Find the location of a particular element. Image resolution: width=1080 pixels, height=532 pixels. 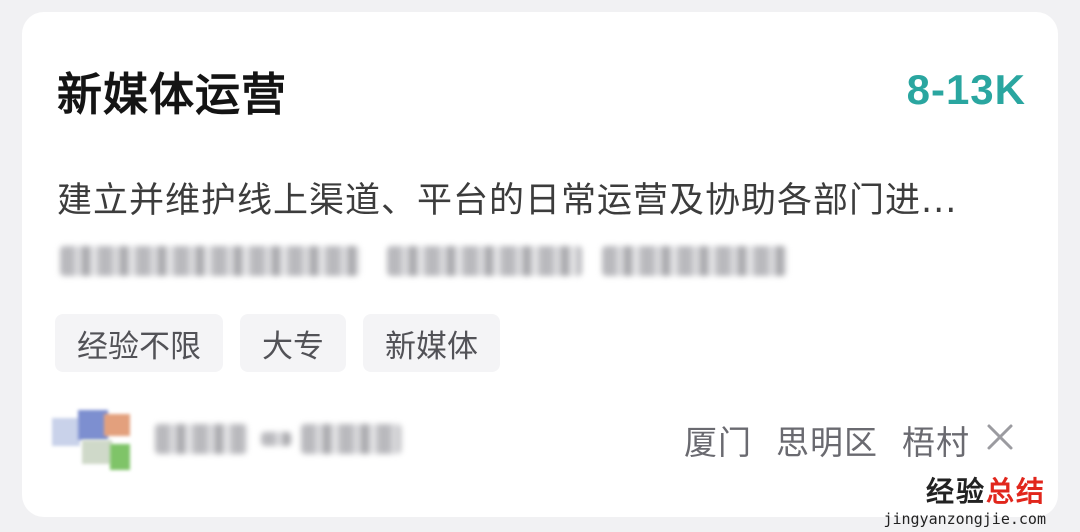

salary-range: 8-13K is located at coordinates (966, 89).